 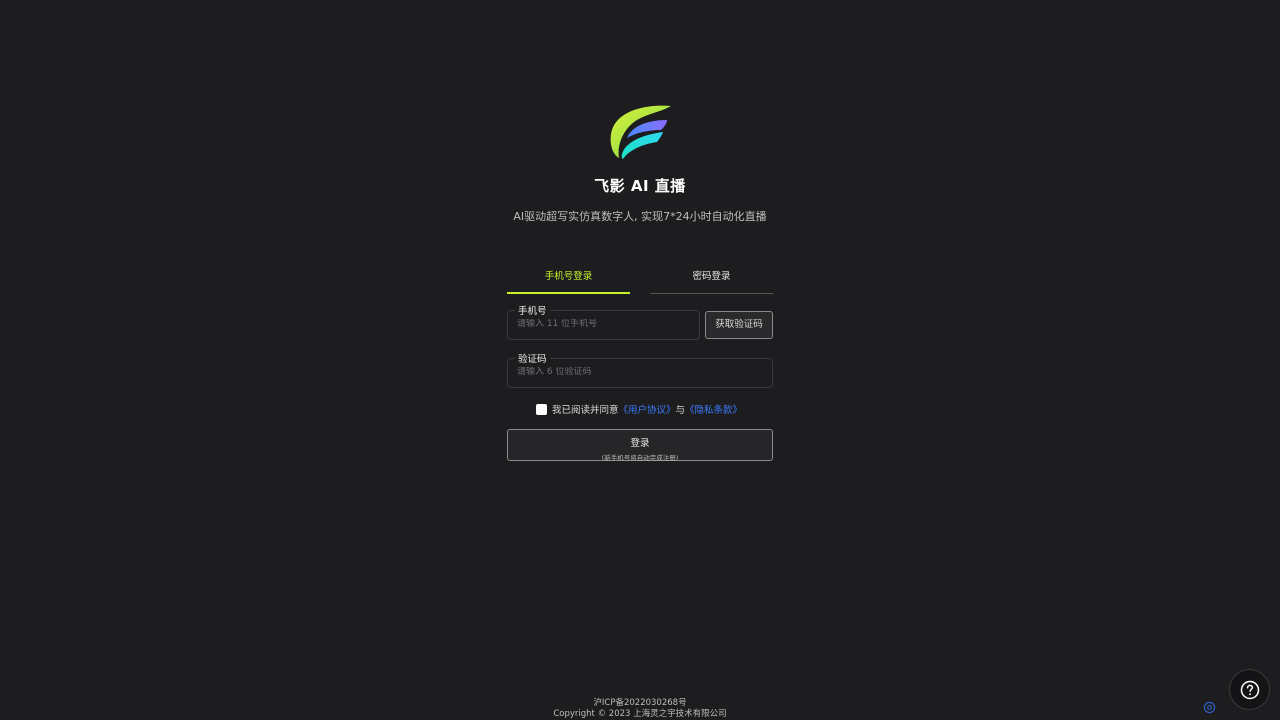 What do you see at coordinates (541, 409) in the screenshot?
I see `agreement-checkbox` at bounding box center [541, 409].